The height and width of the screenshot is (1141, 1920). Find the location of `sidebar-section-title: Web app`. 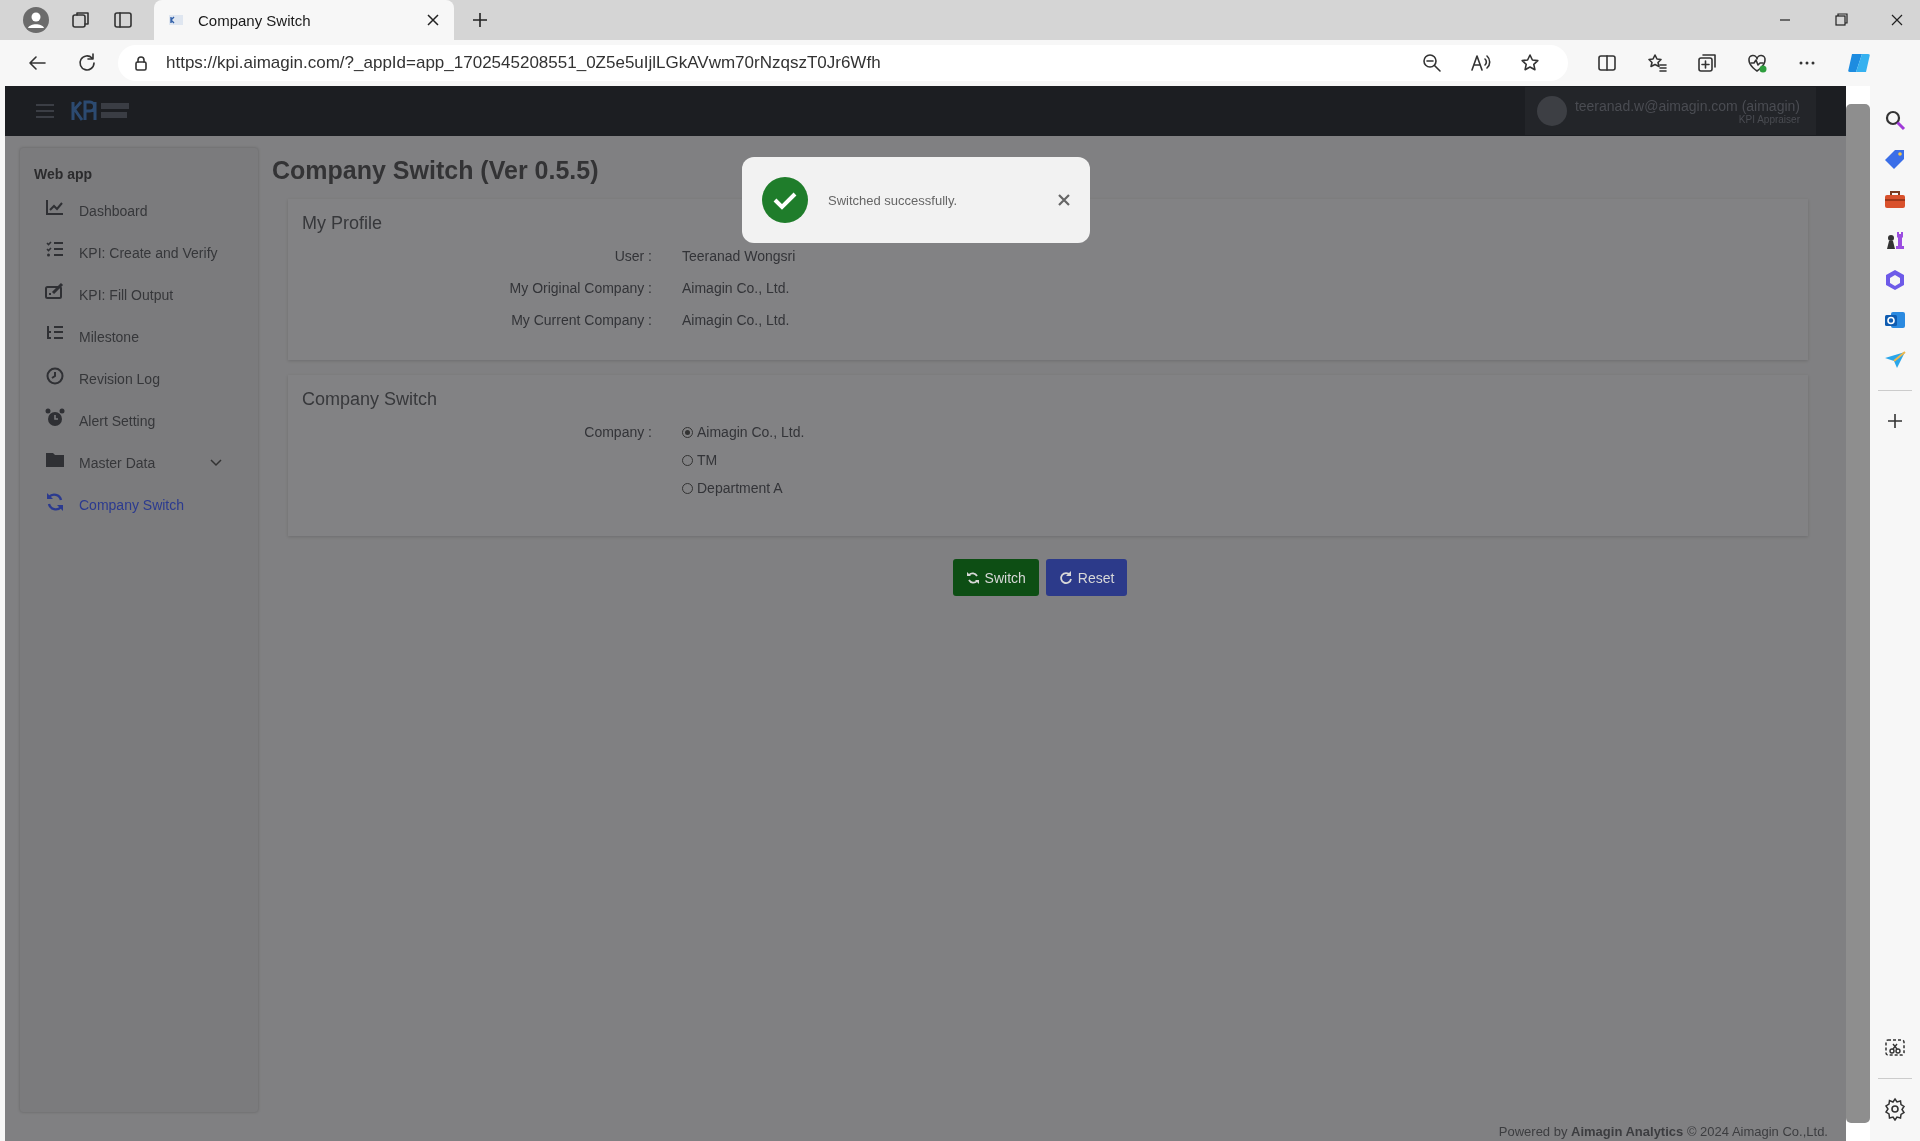

sidebar-section-title: Web app is located at coordinates (63, 174).